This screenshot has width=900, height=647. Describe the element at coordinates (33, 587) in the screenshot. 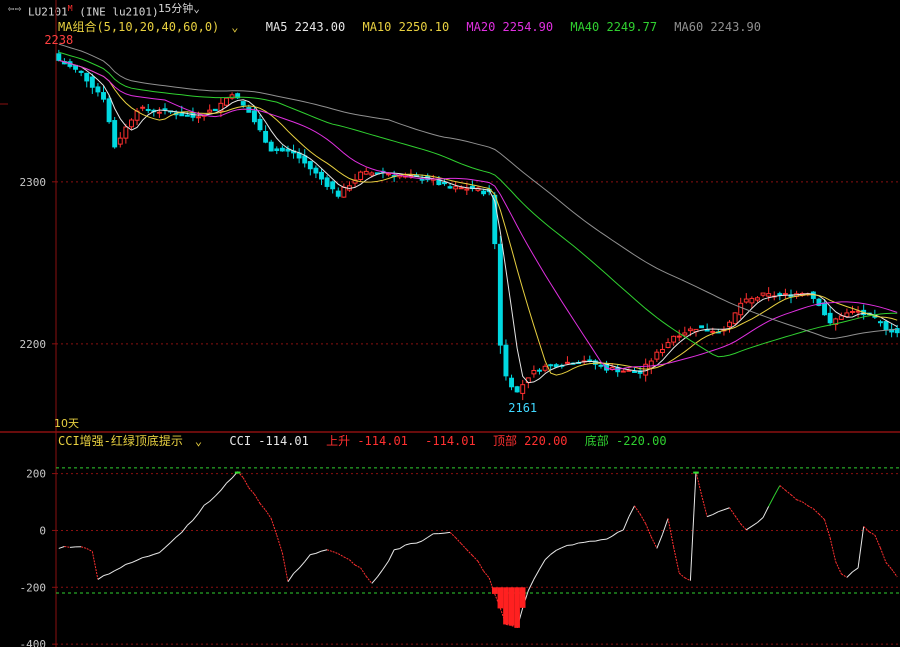

I see `cci-tick-label: -200` at that location.